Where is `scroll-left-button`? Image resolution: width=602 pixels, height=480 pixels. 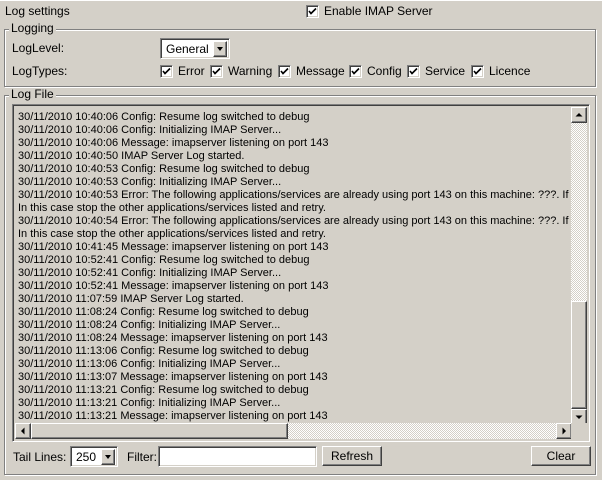 scroll-left-button is located at coordinates (23, 431).